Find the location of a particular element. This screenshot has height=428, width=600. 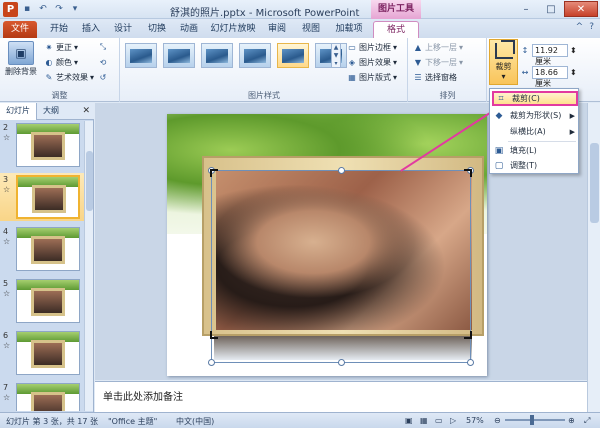

tab-file: 文件 is located at coordinates (20, 29).